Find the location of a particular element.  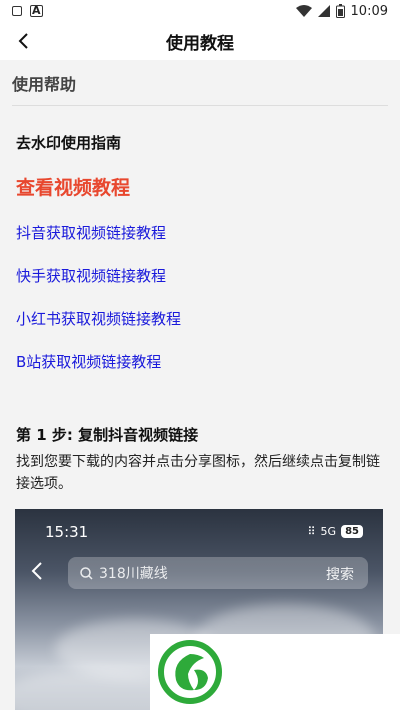

page-title: 使用教程 is located at coordinates (200, 43).